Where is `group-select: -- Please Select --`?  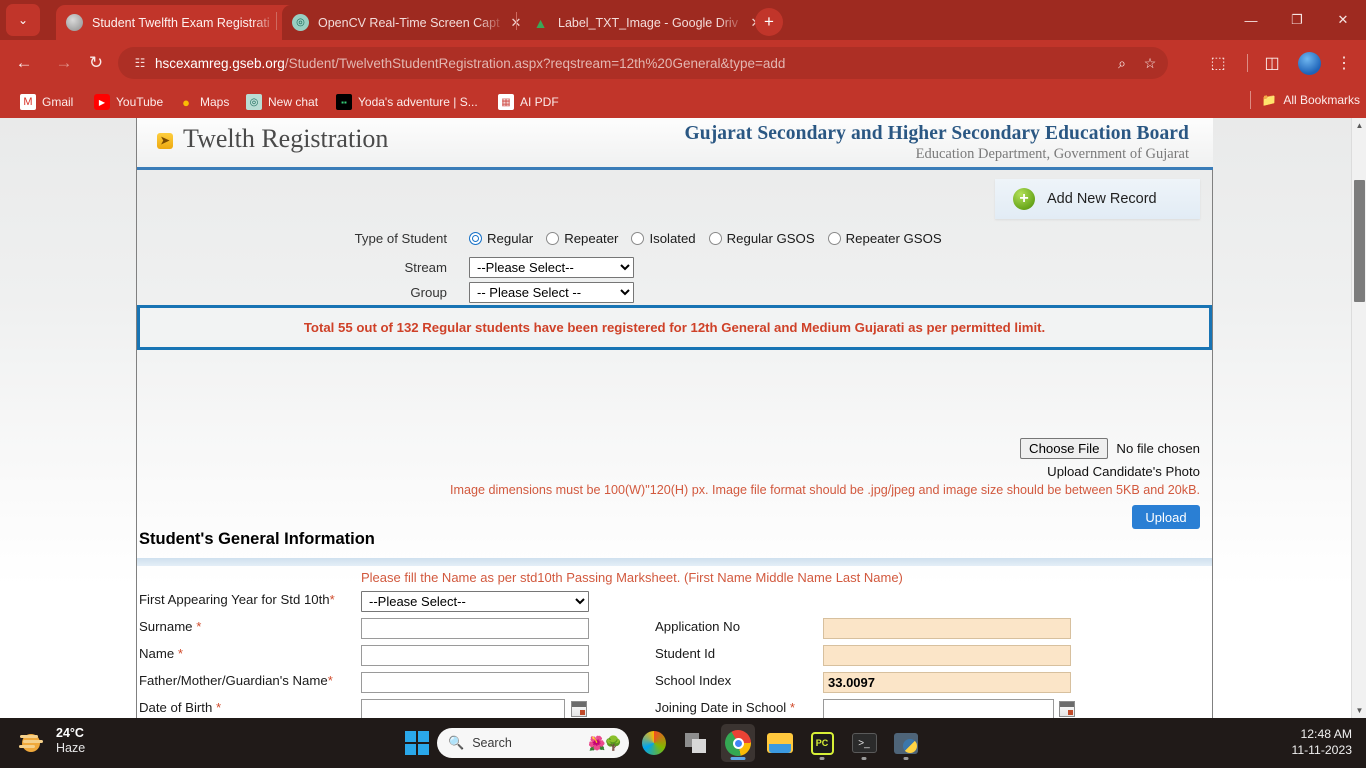
group-select: -- Please Select -- is located at coordinates (551, 292).